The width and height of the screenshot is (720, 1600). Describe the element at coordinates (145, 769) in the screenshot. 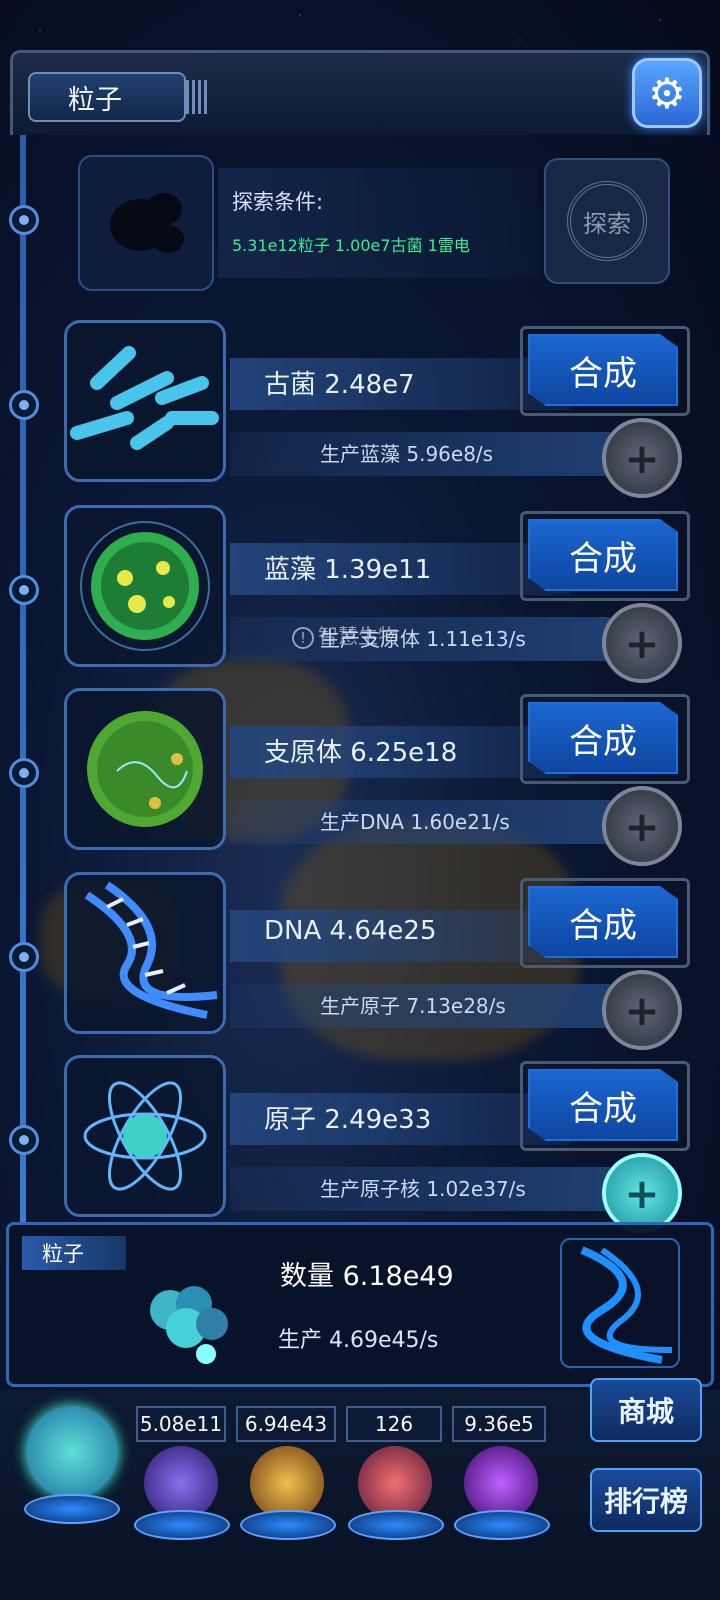

I see `mycoplasma-icon` at that location.